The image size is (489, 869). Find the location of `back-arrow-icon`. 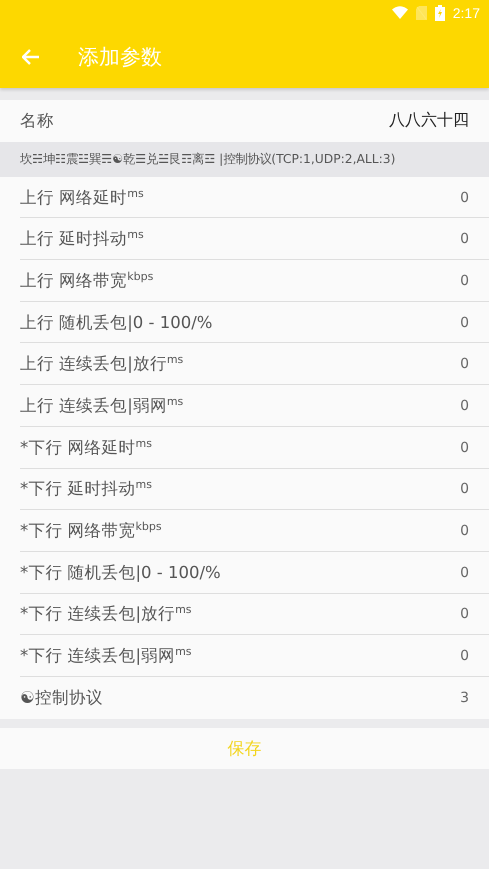

back-arrow-icon is located at coordinates (31, 56).